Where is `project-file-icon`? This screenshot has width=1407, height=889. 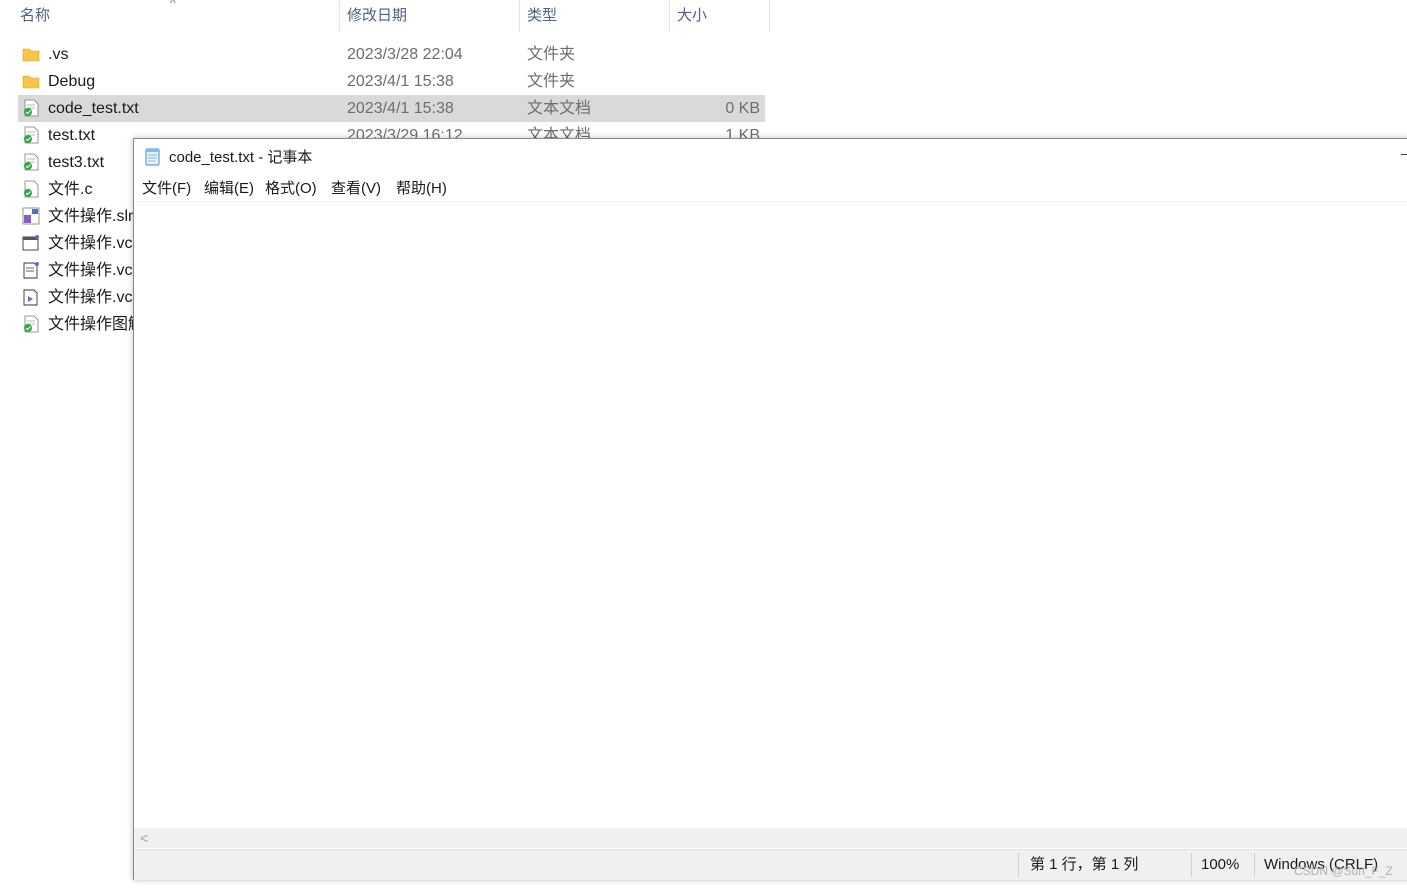
project-file-icon is located at coordinates (30, 243).